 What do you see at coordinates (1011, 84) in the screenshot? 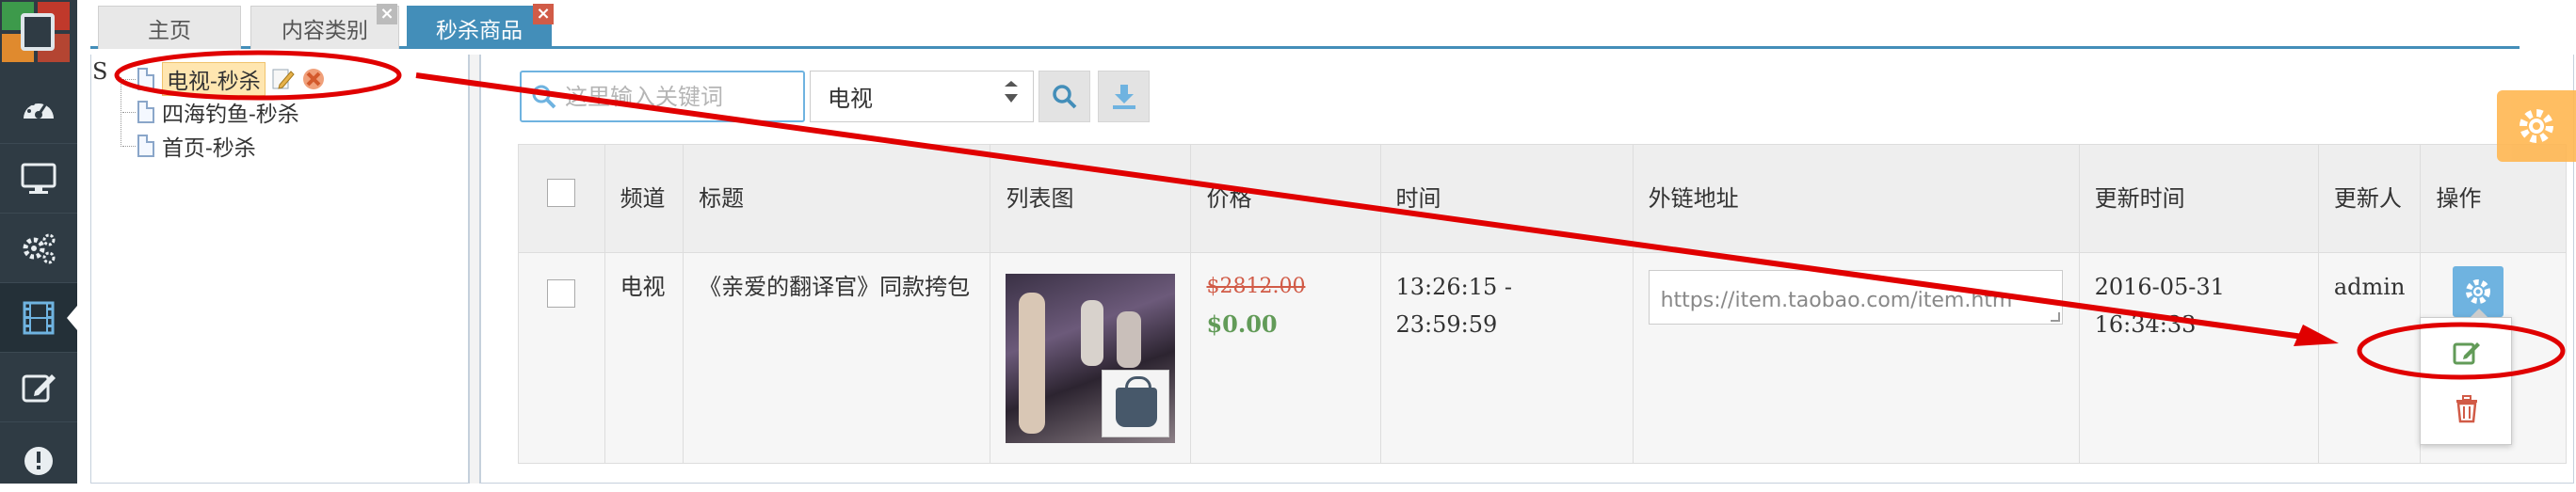
I see `caret-up-icon` at bounding box center [1011, 84].